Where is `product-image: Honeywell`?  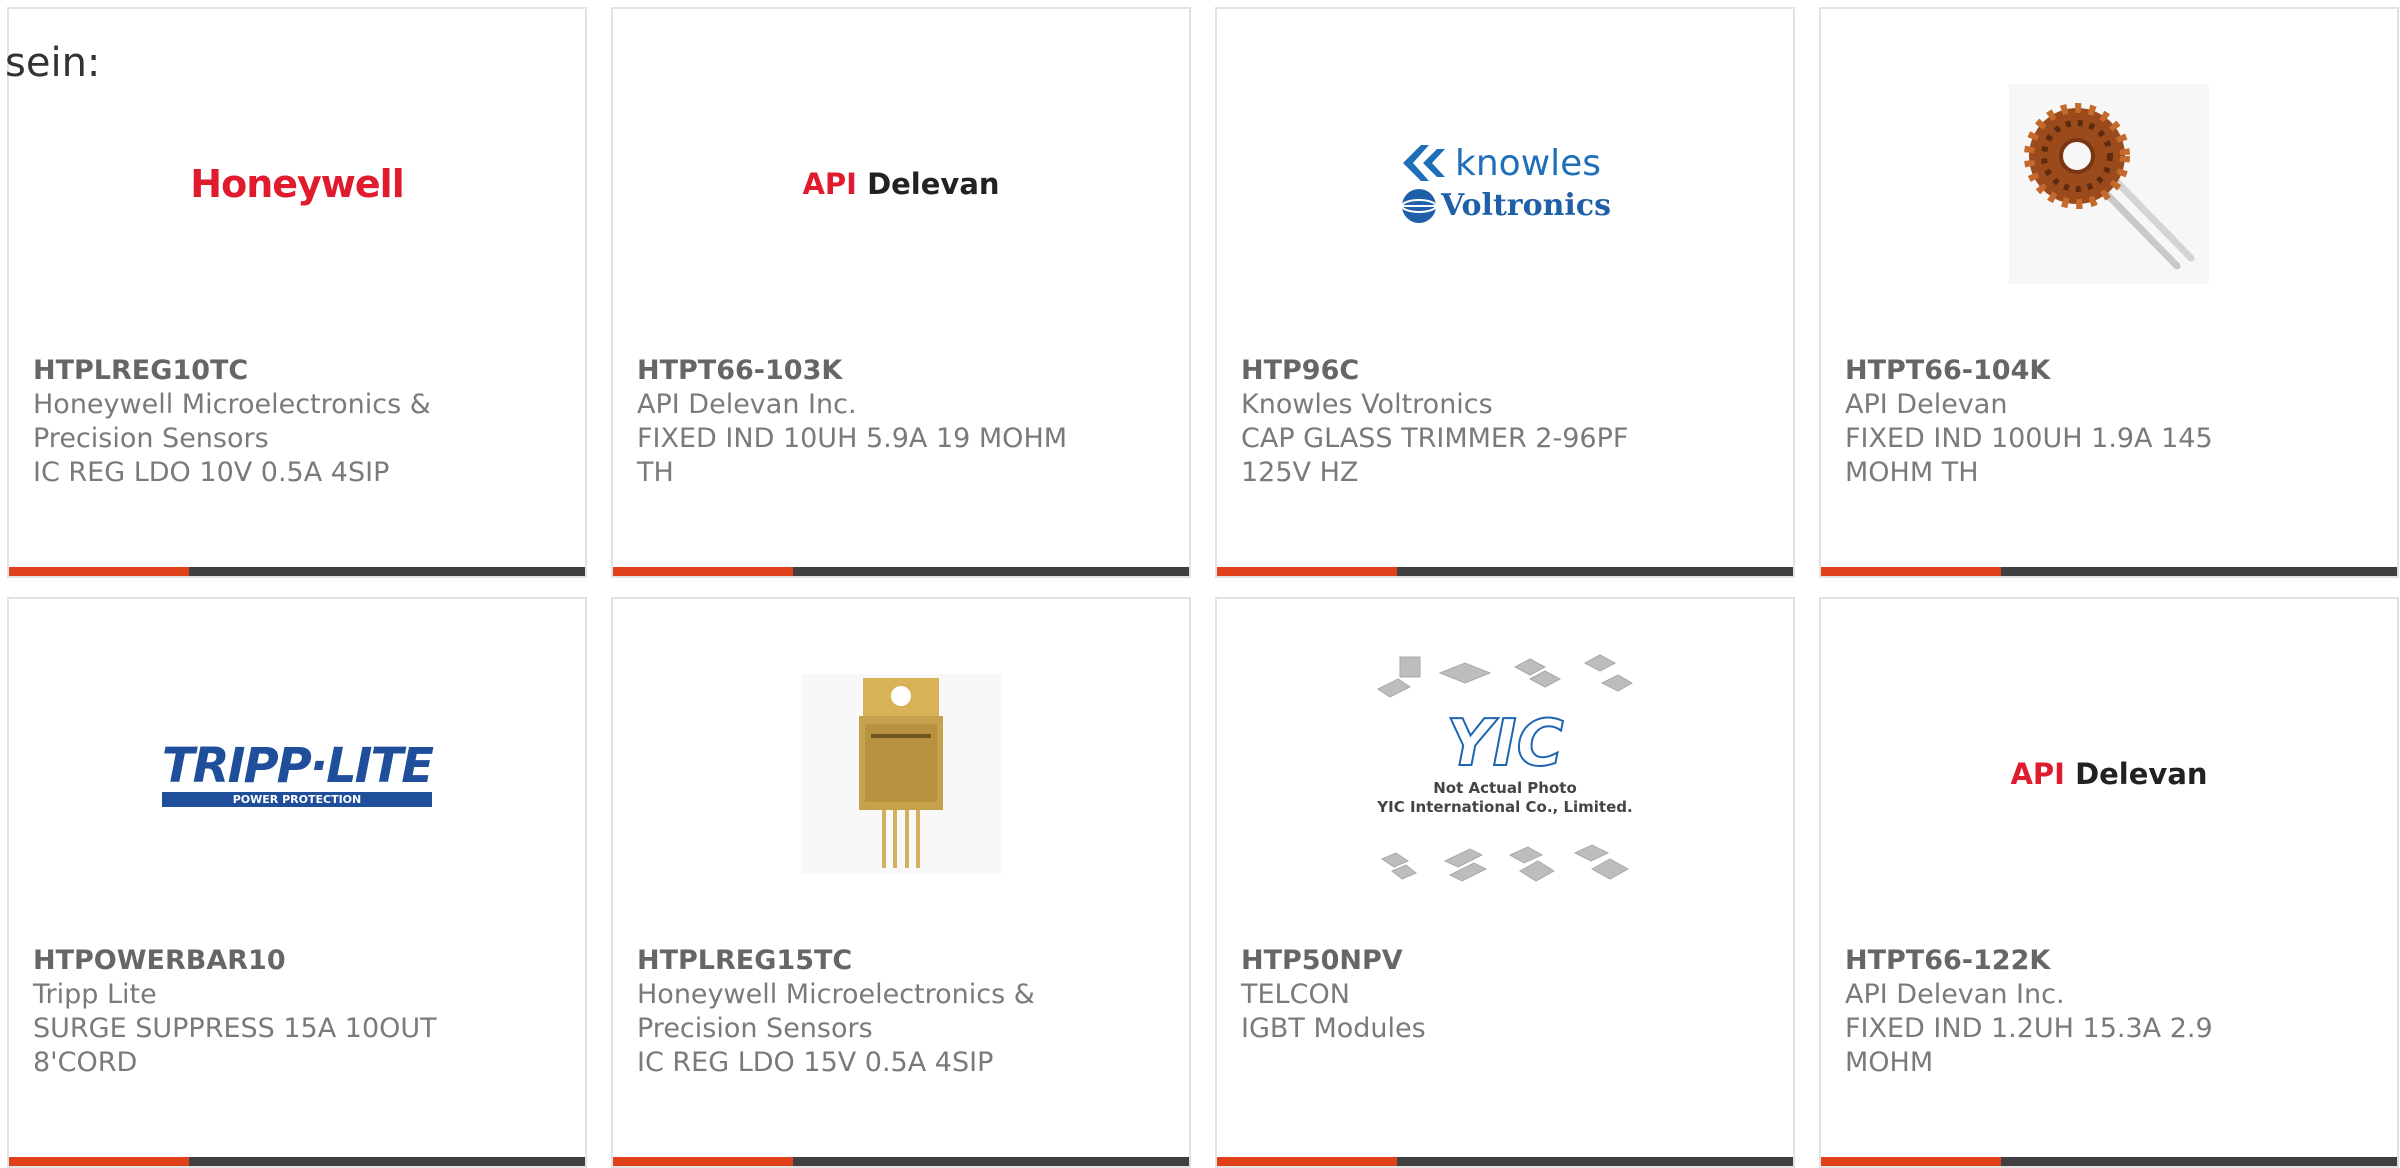 product-image: Honeywell is located at coordinates (297, 184).